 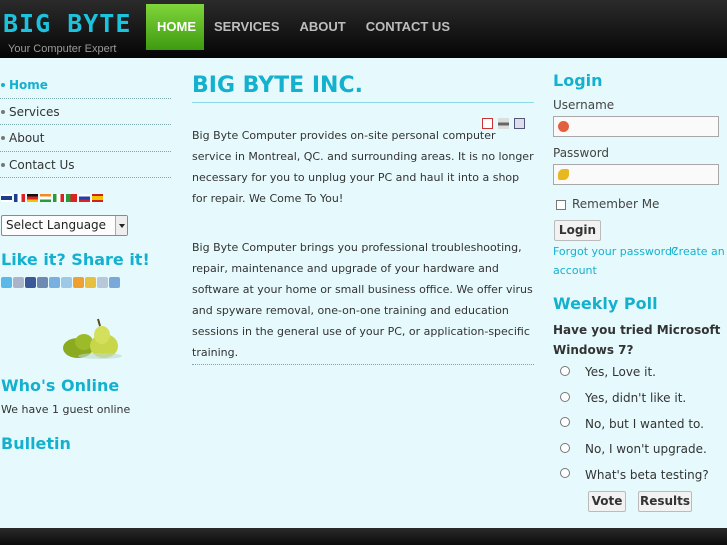 I want to click on delicious-icon, so click(x=54, y=282).